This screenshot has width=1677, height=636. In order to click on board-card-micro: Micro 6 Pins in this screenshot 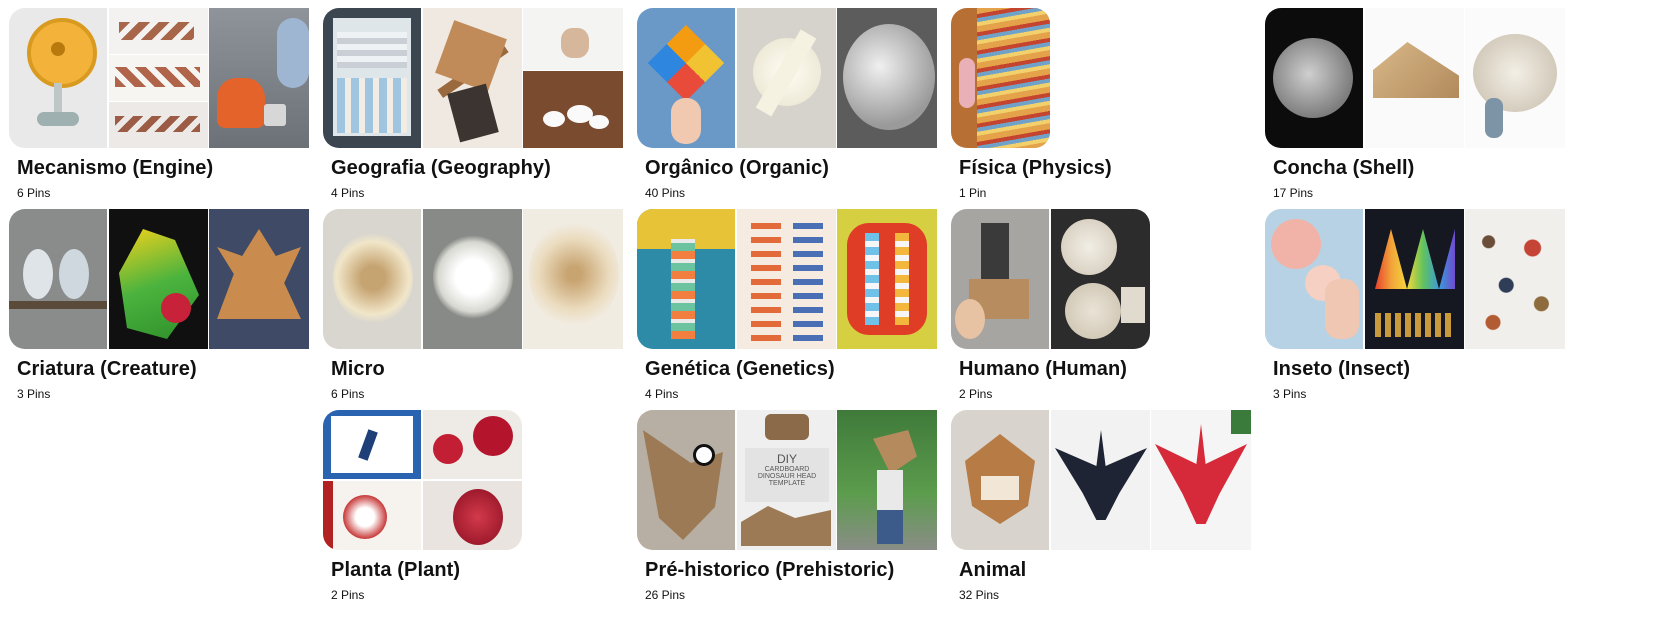, I will do `click(483, 305)`.